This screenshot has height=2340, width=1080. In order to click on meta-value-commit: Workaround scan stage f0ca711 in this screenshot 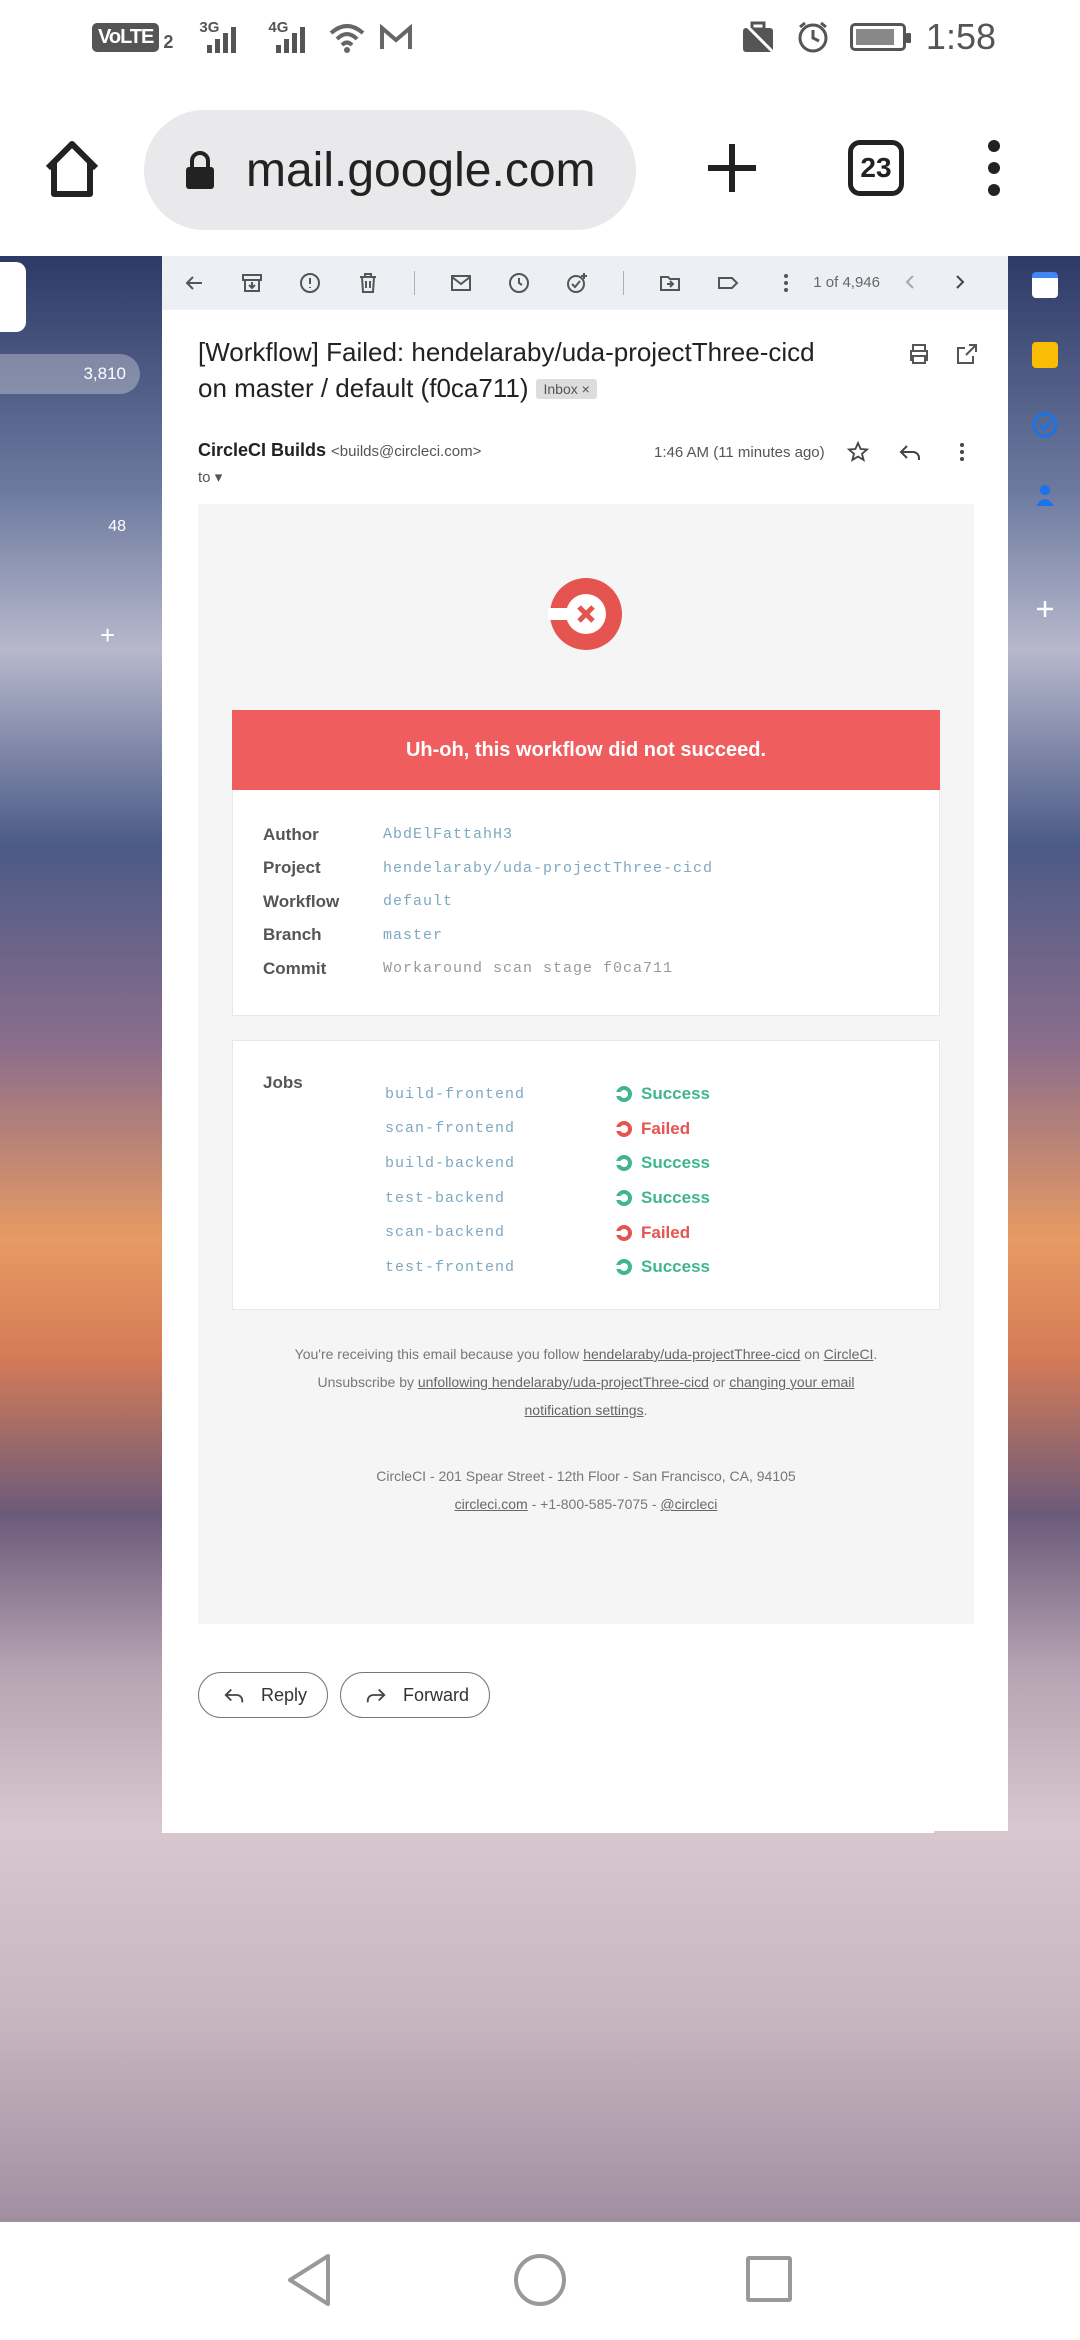, I will do `click(528, 968)`.